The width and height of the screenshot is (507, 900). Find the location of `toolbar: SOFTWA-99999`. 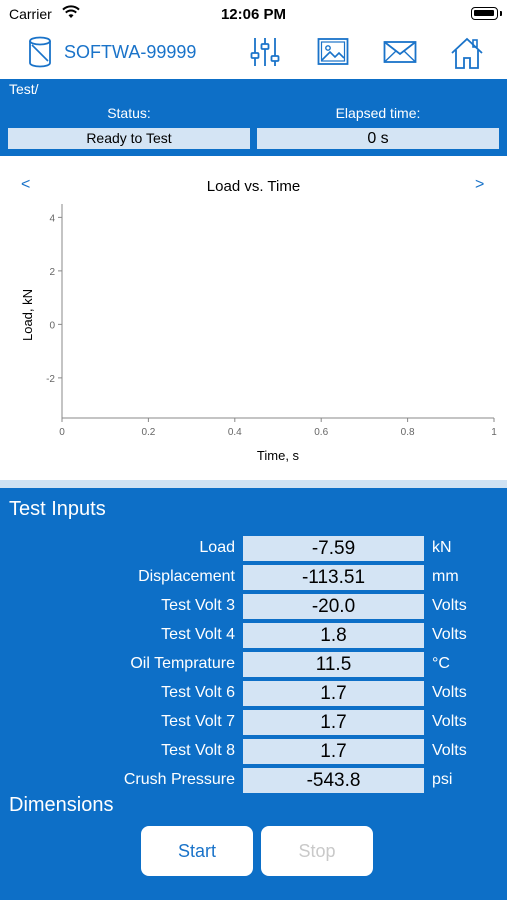

toolbar: SOFTWA-99999 is located at coordinates (253, 53).